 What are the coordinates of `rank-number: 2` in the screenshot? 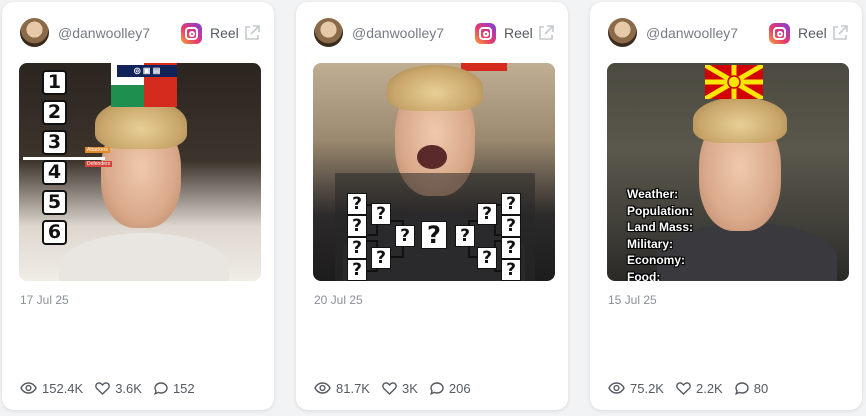 It's located at (54, 112).